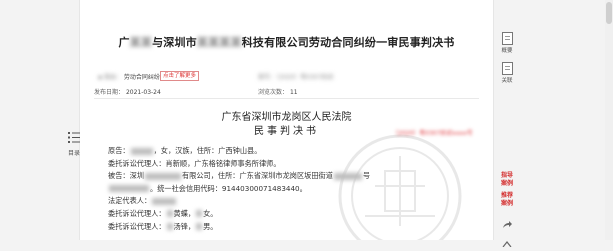  What do you see at coordinates (124, 42) in the screenshot?
I see `title-part: 广` at bounding box center [124, 42].